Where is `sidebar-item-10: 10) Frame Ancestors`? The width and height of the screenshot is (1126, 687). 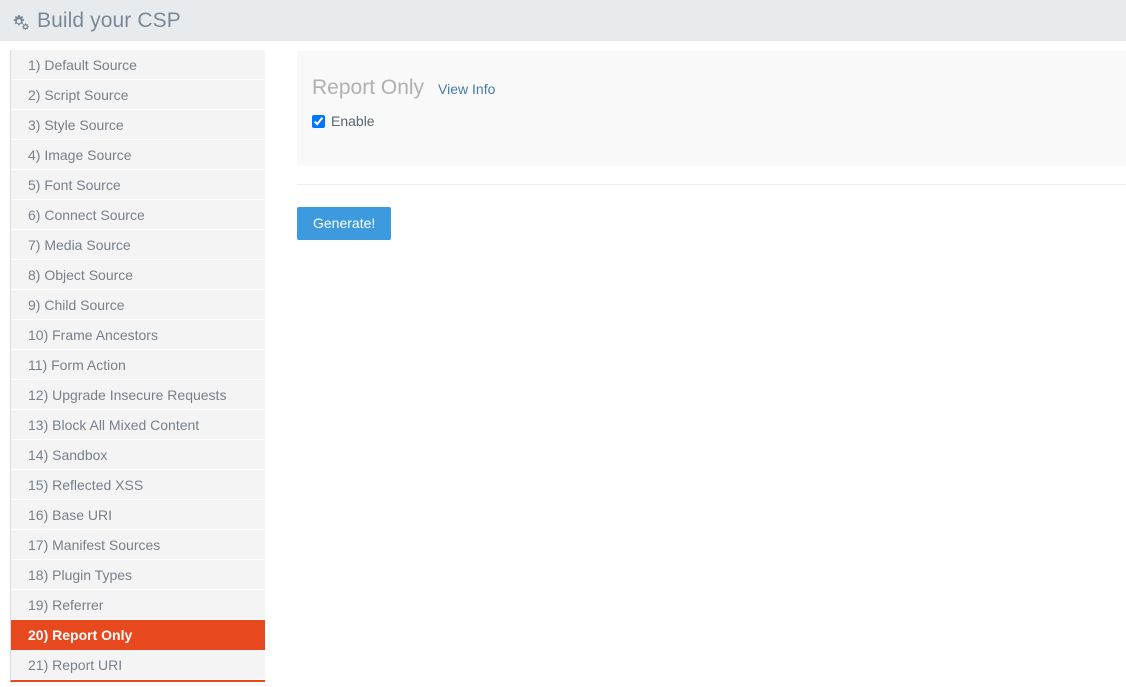
sidebar-item-10: 10) Frame Ancestors is located at coordinates (138, 335).